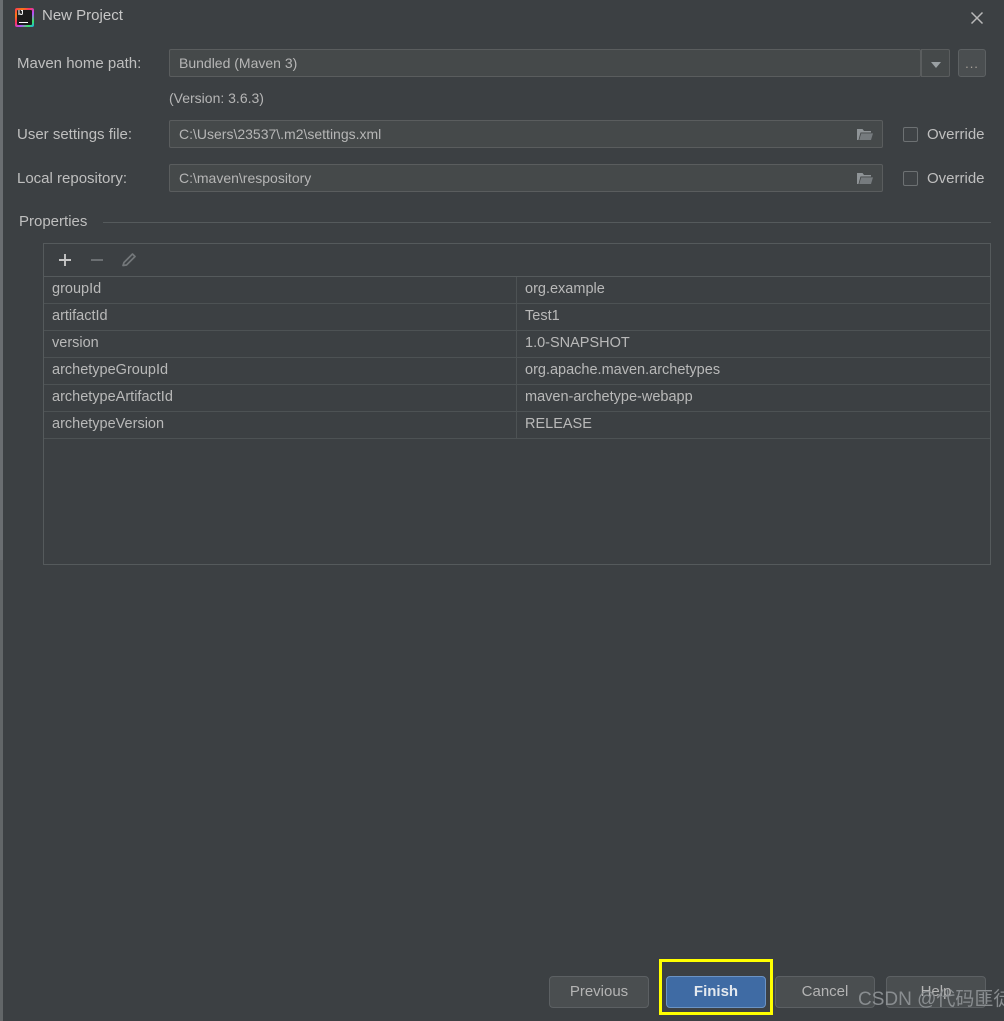 The width and height of the screenshot is (1004, 1021). What do you see at coordinates (935, 63) in the screenshot?
I see `maven-home-path-dropdown-chevron-down-icon` at bounding box center [935, 63].